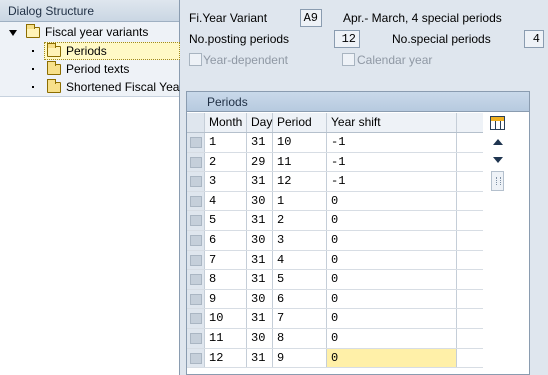 The width and height of the screenshot is (548, 375). I want to click on day-cell: 29, so click(260, 162).